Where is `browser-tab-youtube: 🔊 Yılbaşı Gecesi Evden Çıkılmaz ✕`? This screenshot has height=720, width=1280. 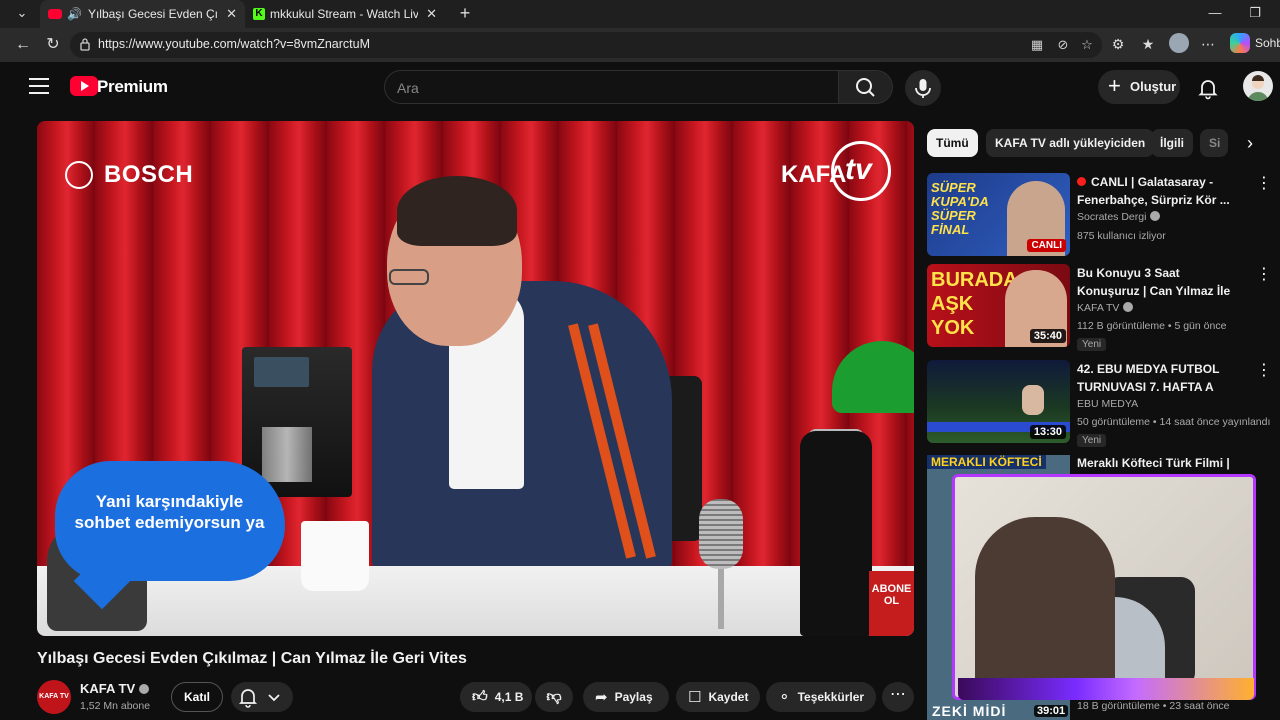 browser-tab-youtube: 🔊 Yılbaşı Gecesi Evden Çıkılmaz ✕ is located at coordinates (142, 14).